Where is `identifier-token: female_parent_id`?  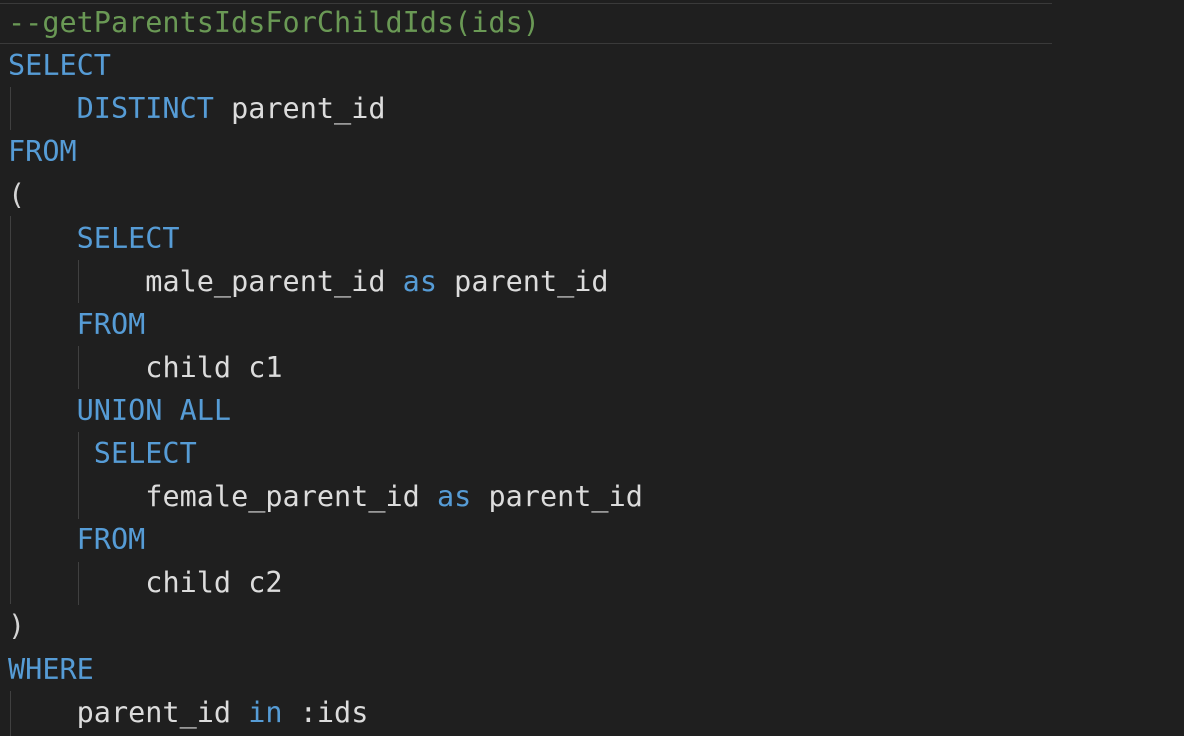
identifier-token: female_parent_id is located at coordinates (291, 497).